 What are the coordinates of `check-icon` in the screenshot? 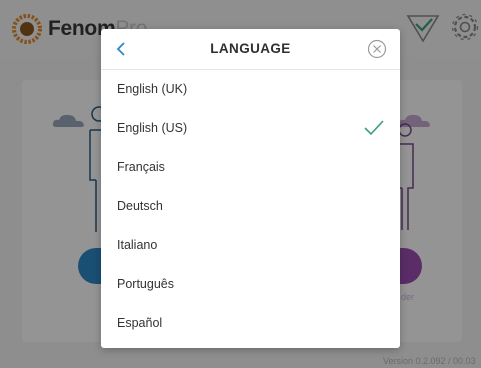 It's located at (374, 128).